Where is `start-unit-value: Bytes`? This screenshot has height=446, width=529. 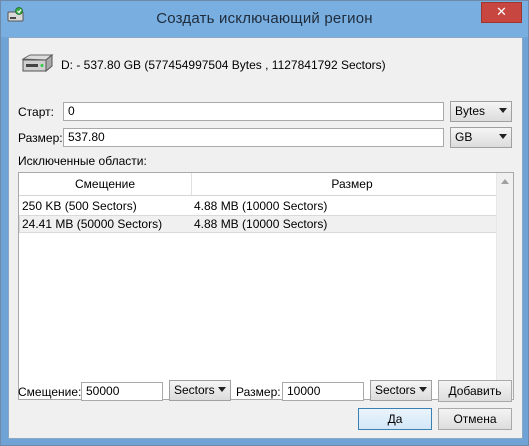
start-unit-value: Bytes is located at coordinates (470, 111).